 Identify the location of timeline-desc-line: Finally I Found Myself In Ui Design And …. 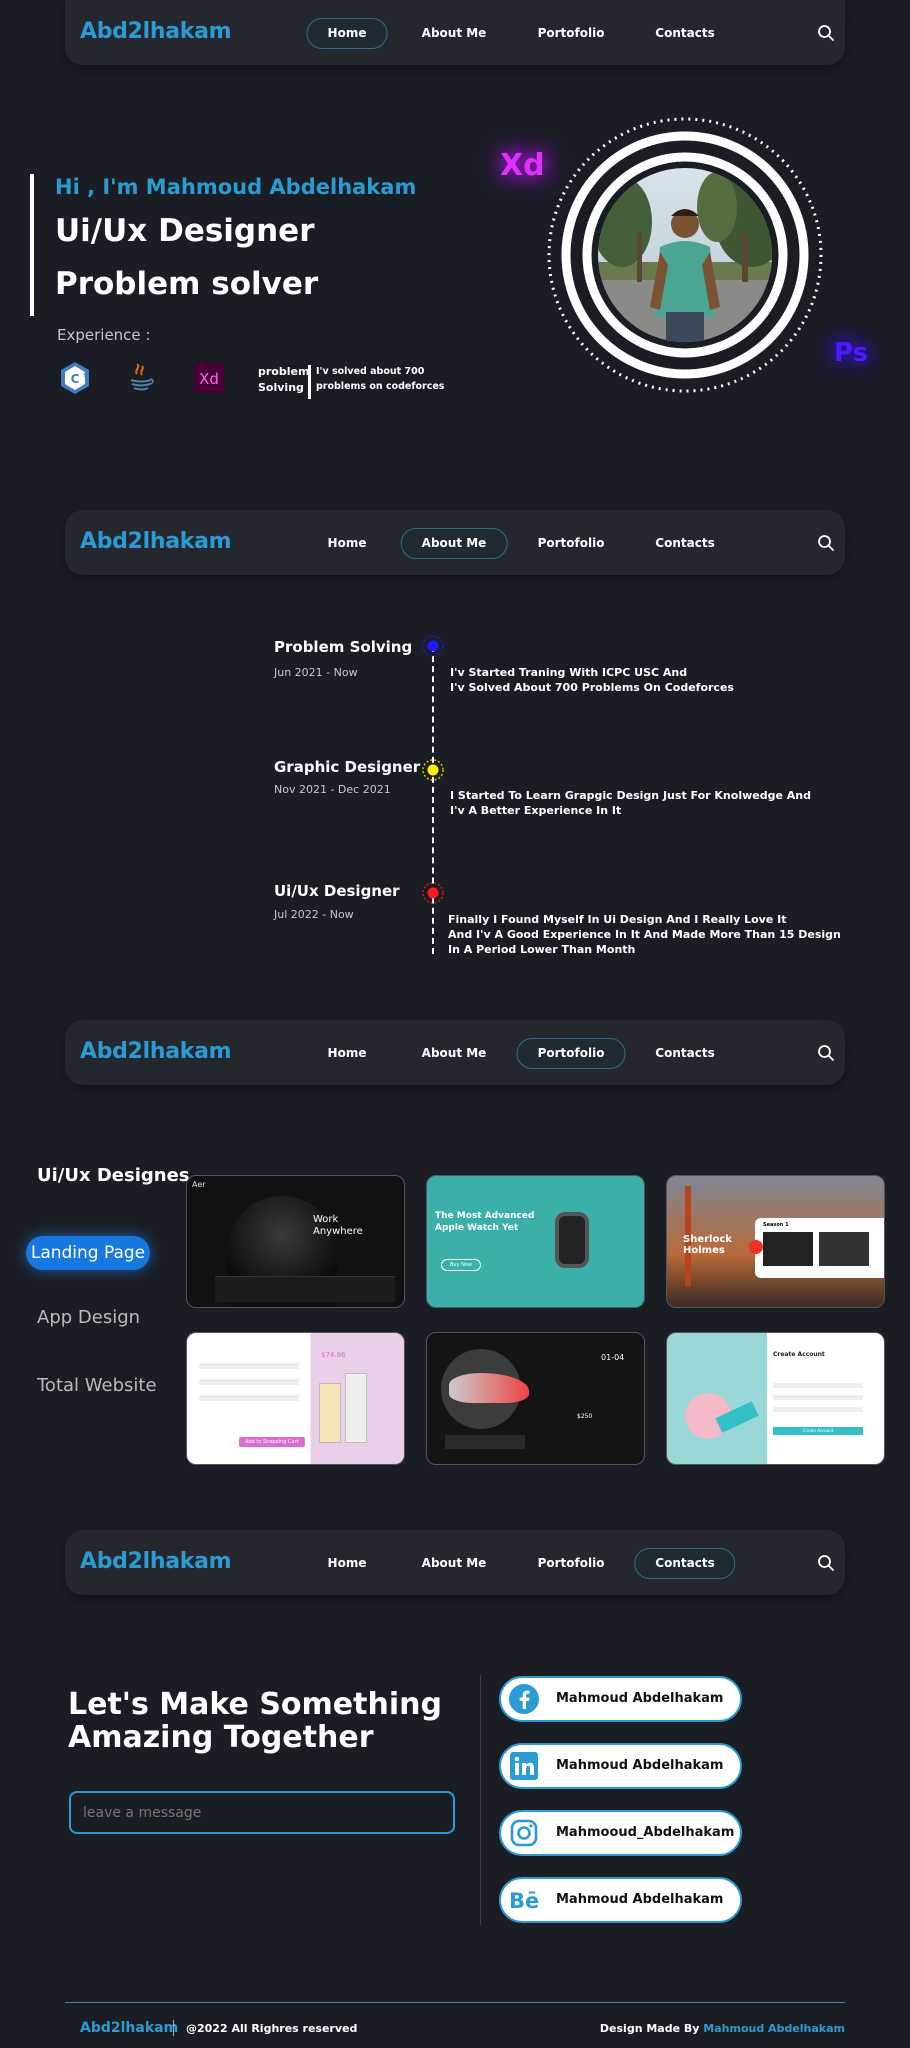
(617, 919).